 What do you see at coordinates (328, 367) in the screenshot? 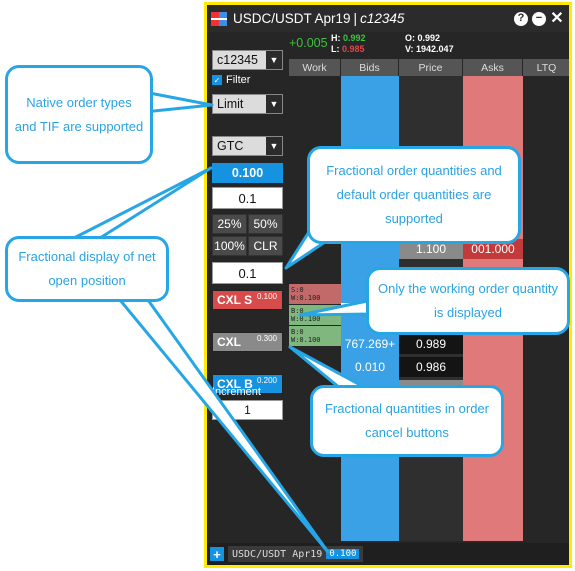
I see `callout-pointer-cancel-buttons` at bounding box center [328, 367].